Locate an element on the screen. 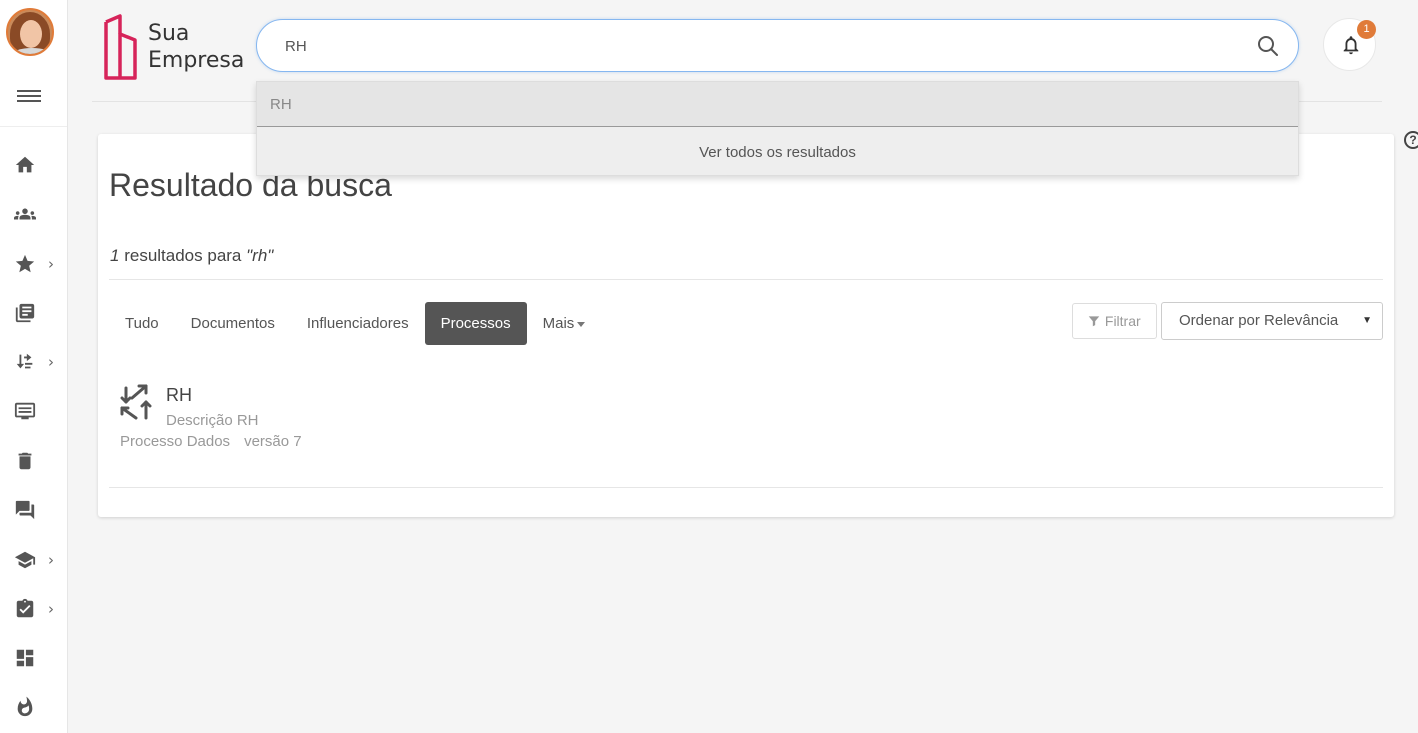  search-bar is located at coordinates (777, 45).